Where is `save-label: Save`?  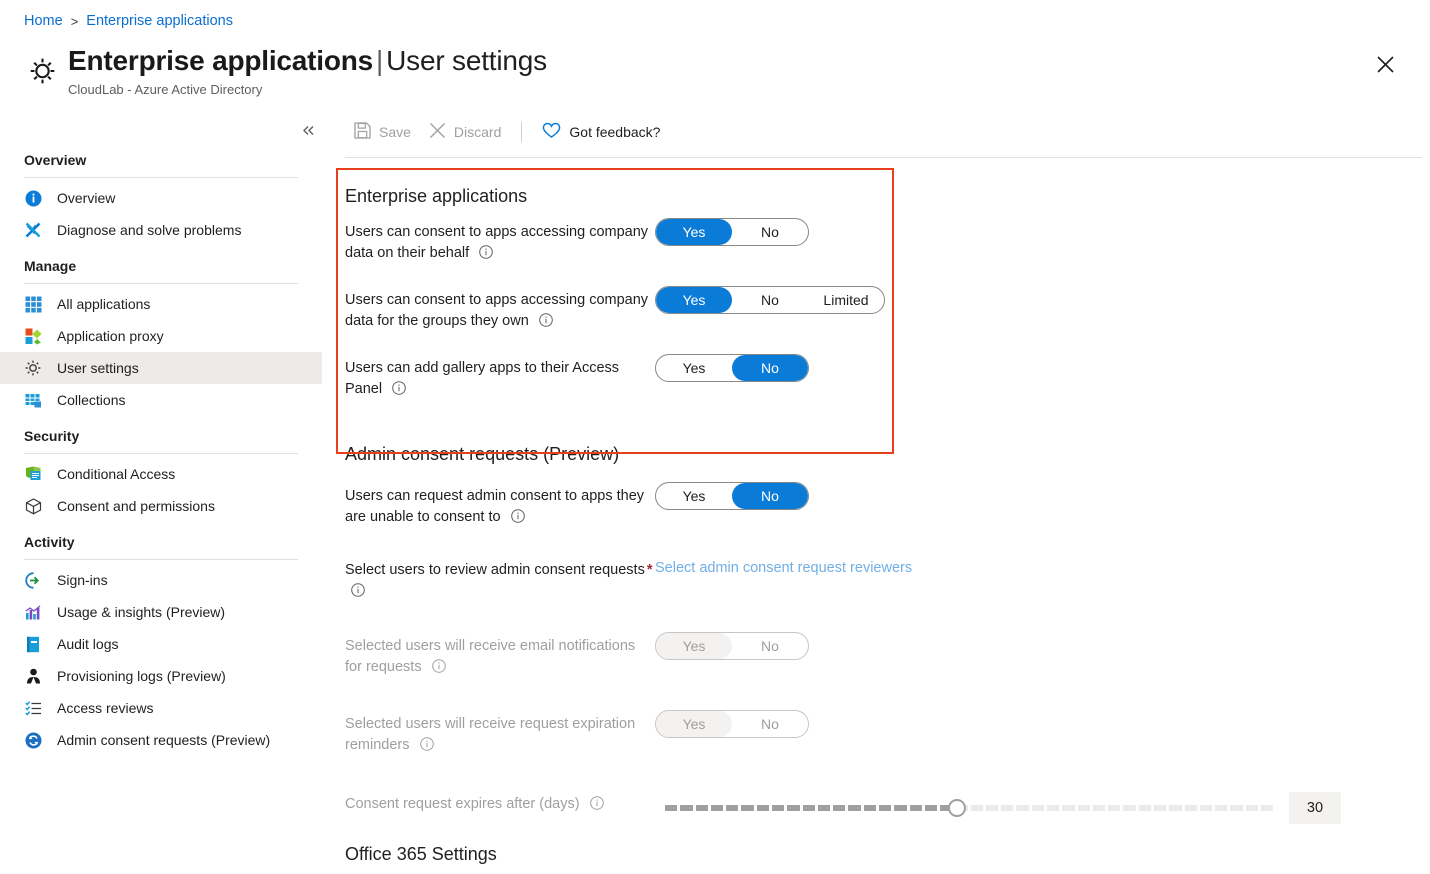 save-label: Save is located at coordinates (395, 132).